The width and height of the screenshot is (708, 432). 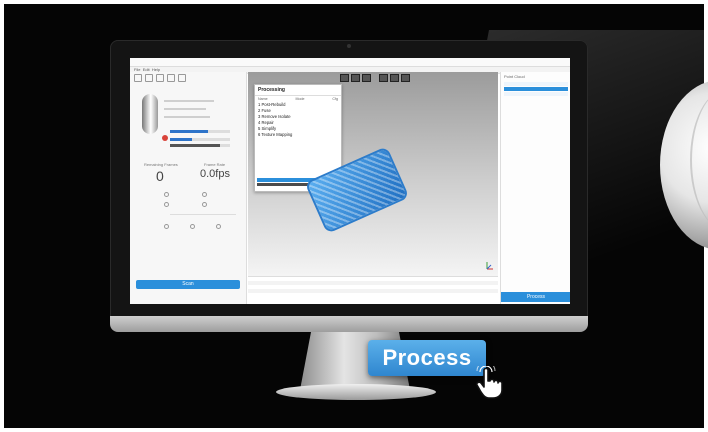 What do you see at coordinates (366, 78) in the screenshot?
I see `view-top-icon` at bounding box center [366, 78].